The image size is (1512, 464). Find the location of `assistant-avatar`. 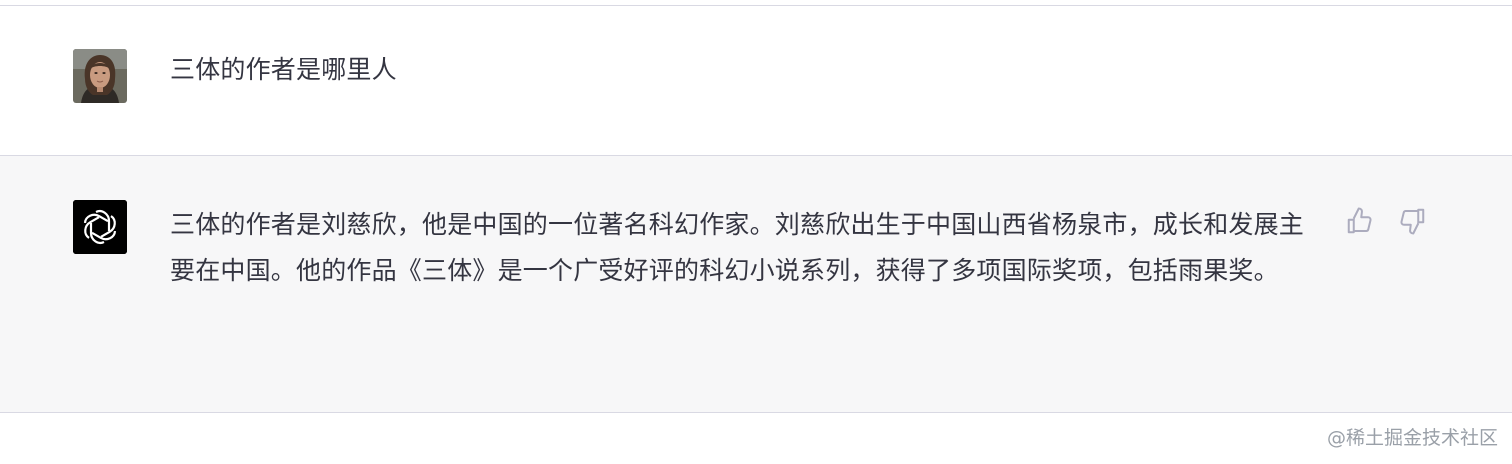

assistant-avatar is located at coordinates (100, 227).